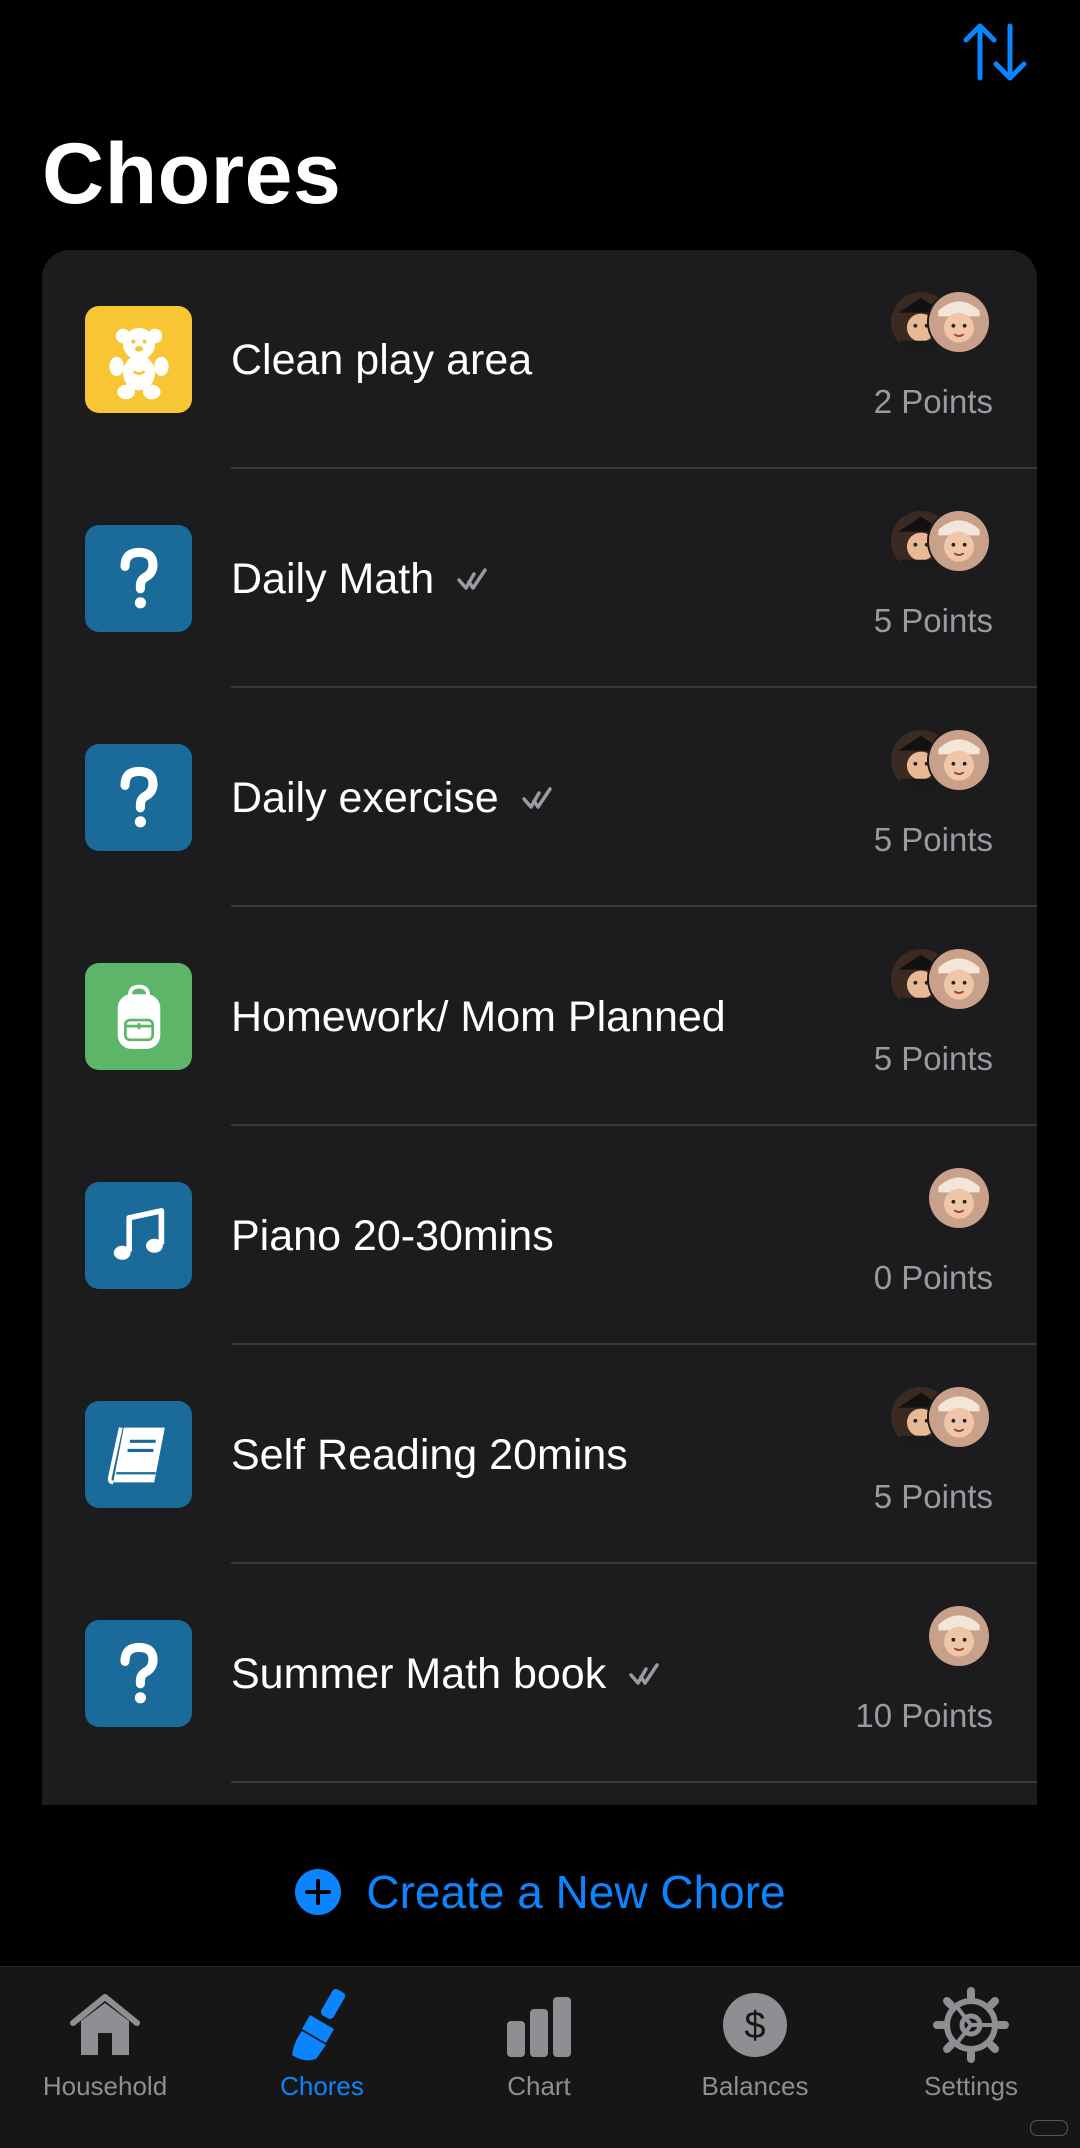 This screenshot has width=1080, height=2148. Describe the element at coordinates (319, 2024) in the screenshot. I see `brush-icon` at that location.